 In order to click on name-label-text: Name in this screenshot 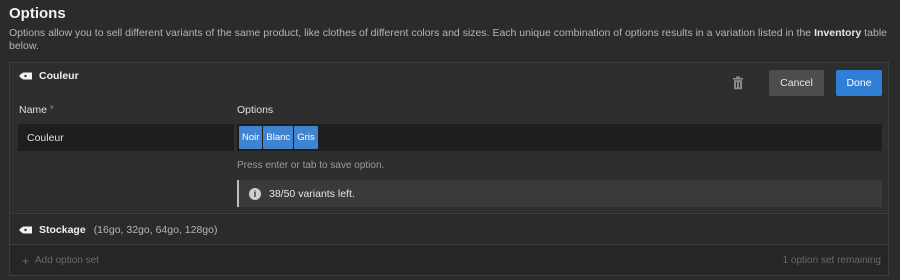, I will do `click(33, 110)`.